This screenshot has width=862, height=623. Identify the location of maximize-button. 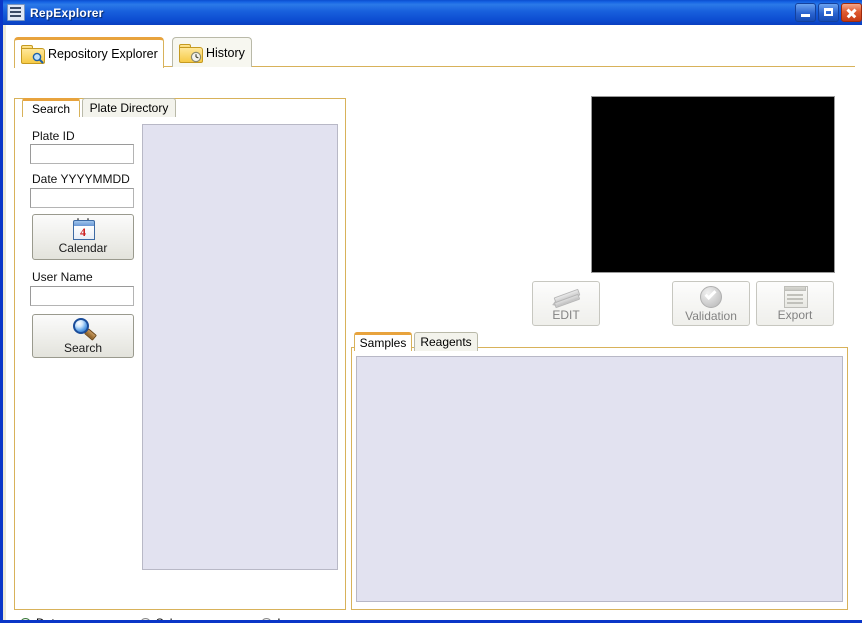
(828, 12).